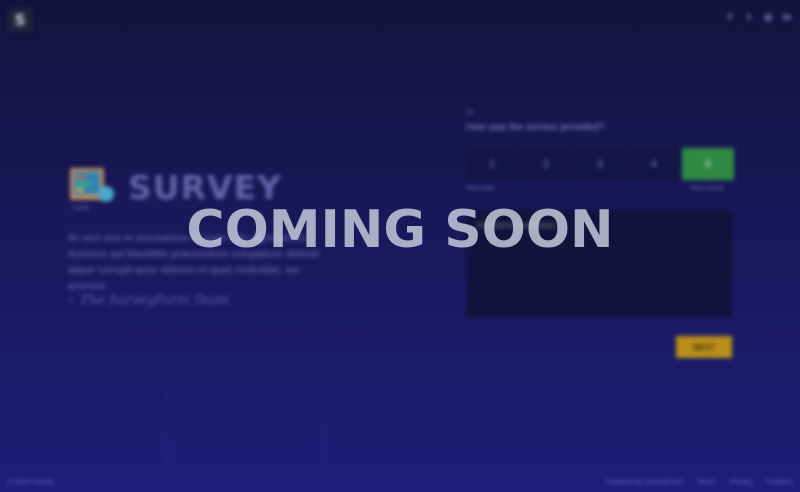  What do you see at coordinates (749, 17) in the screenshot?
I see `twitter-icon: t` at bounding box center [749, 17].